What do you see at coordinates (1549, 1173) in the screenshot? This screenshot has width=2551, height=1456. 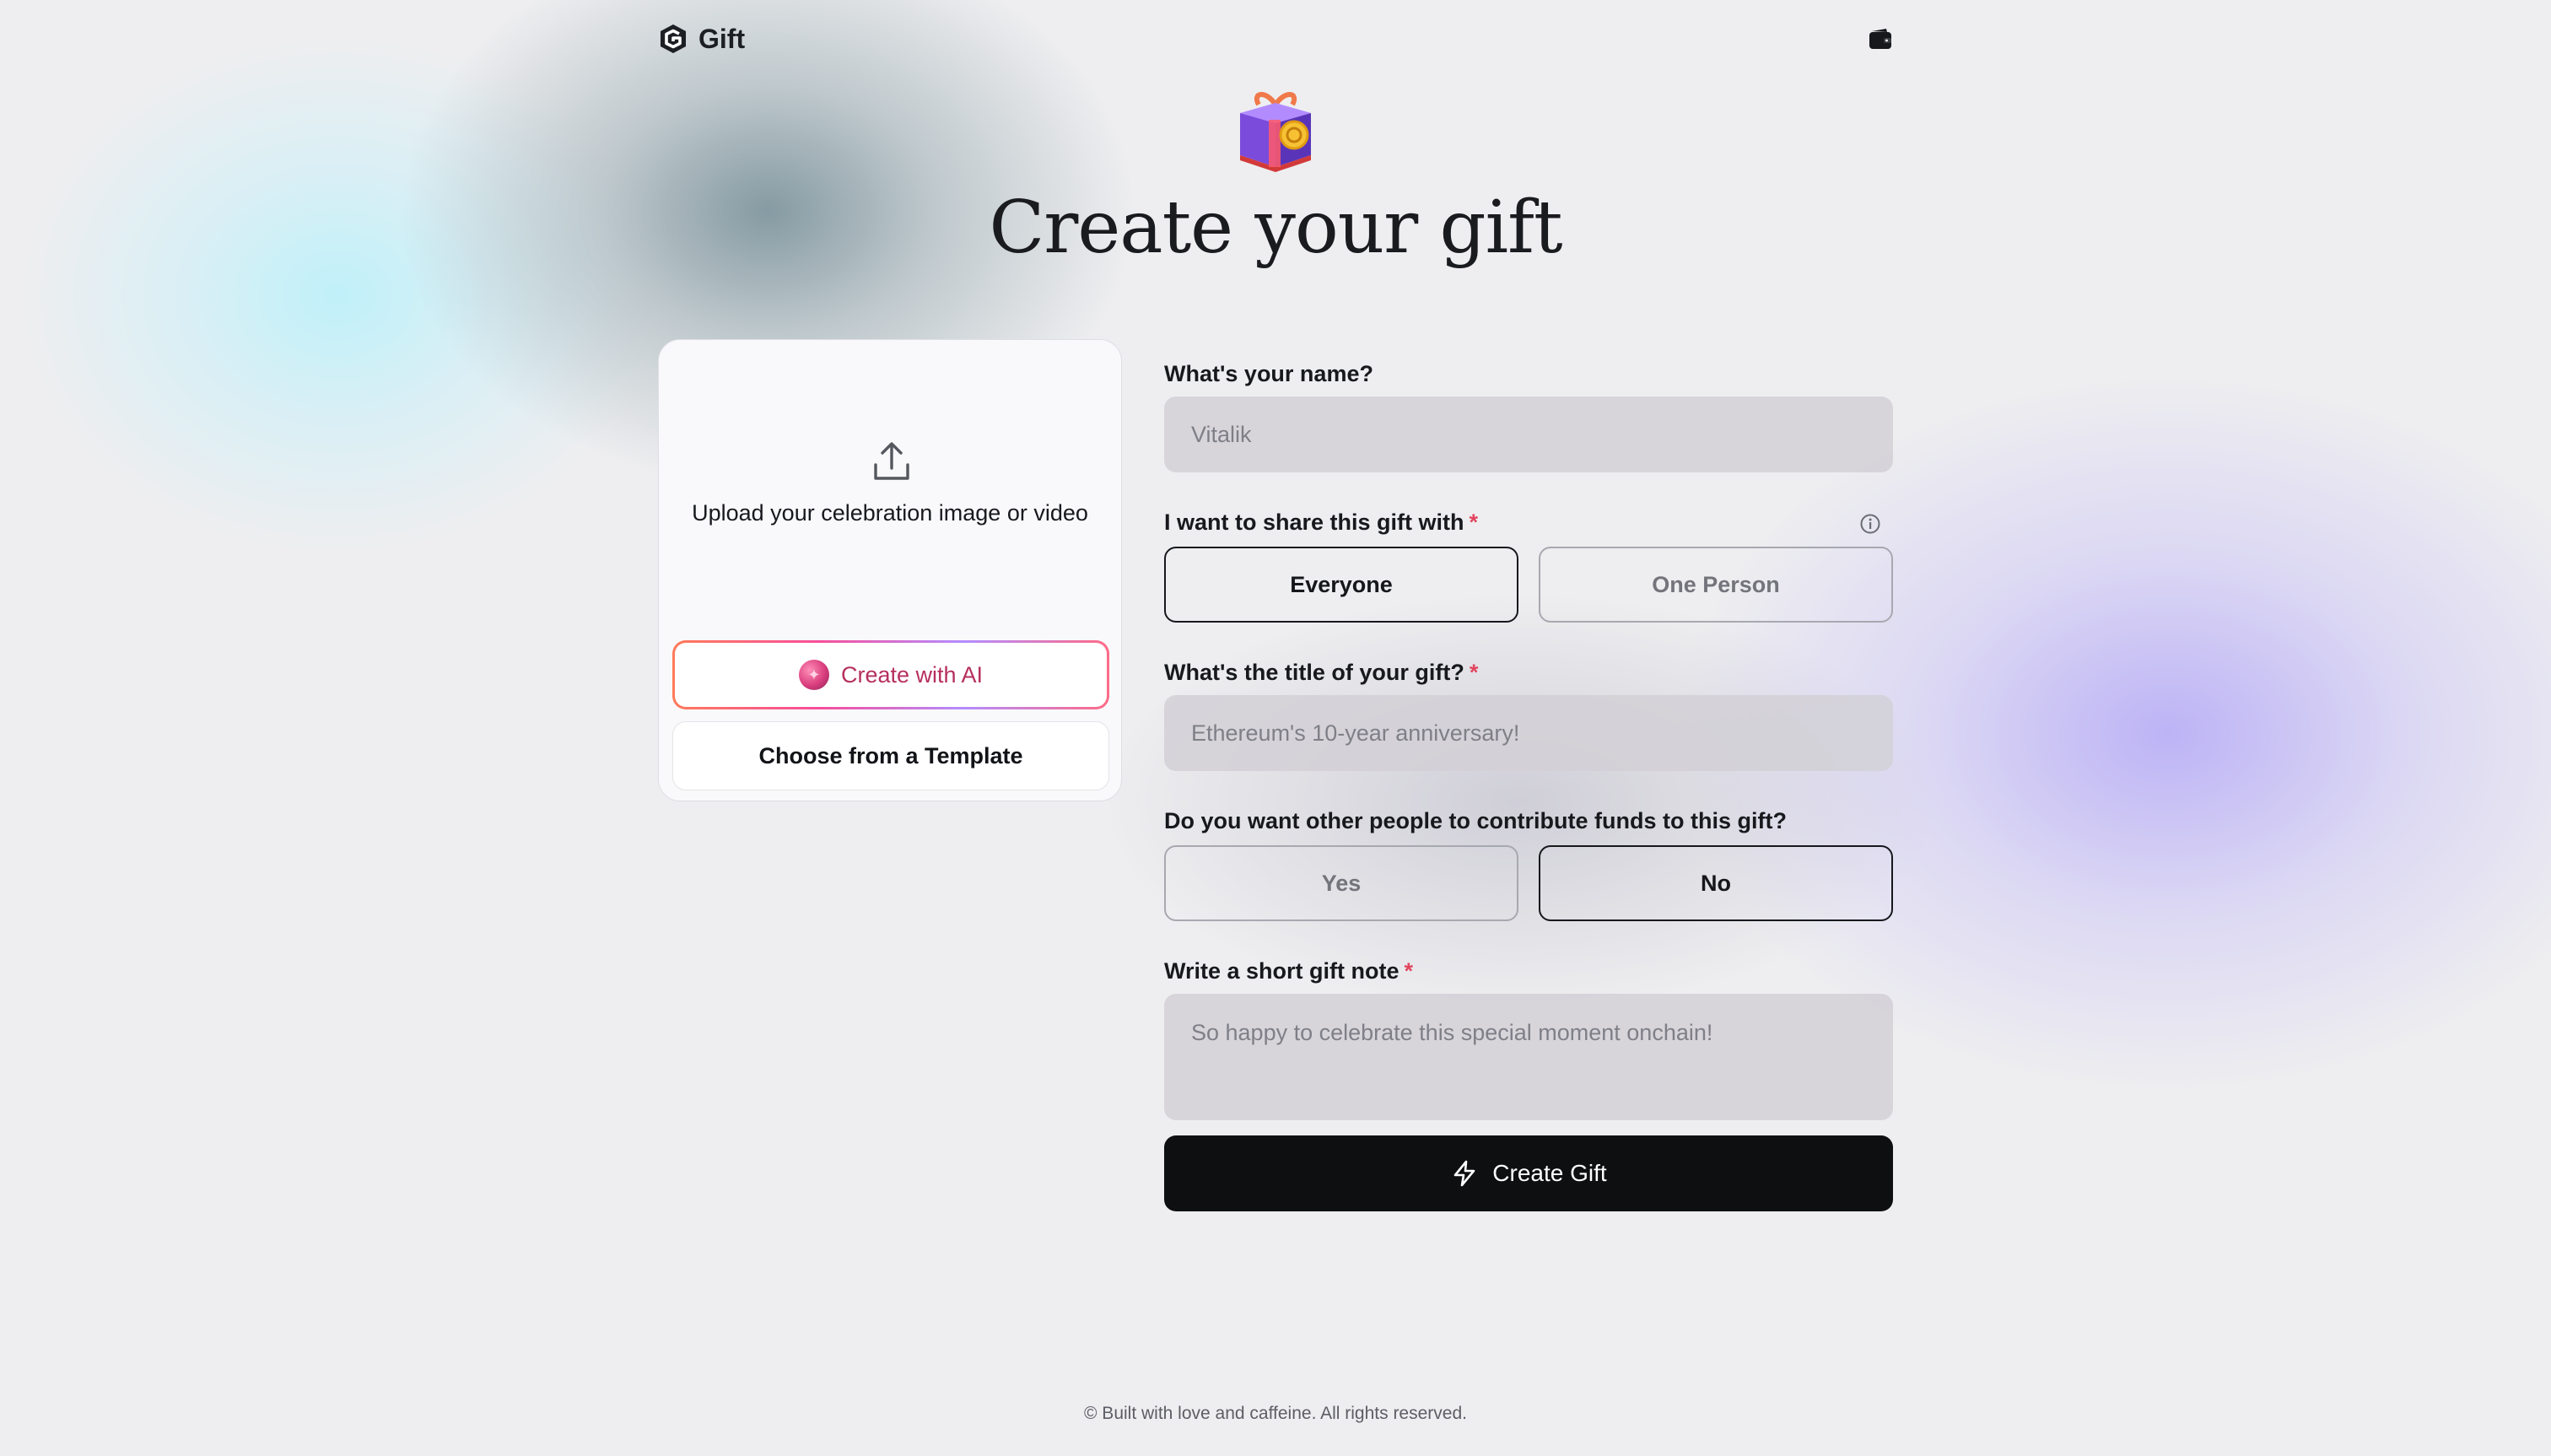 I see `create-gift-label: Create Gift` at bounding box center [1549, 1173].